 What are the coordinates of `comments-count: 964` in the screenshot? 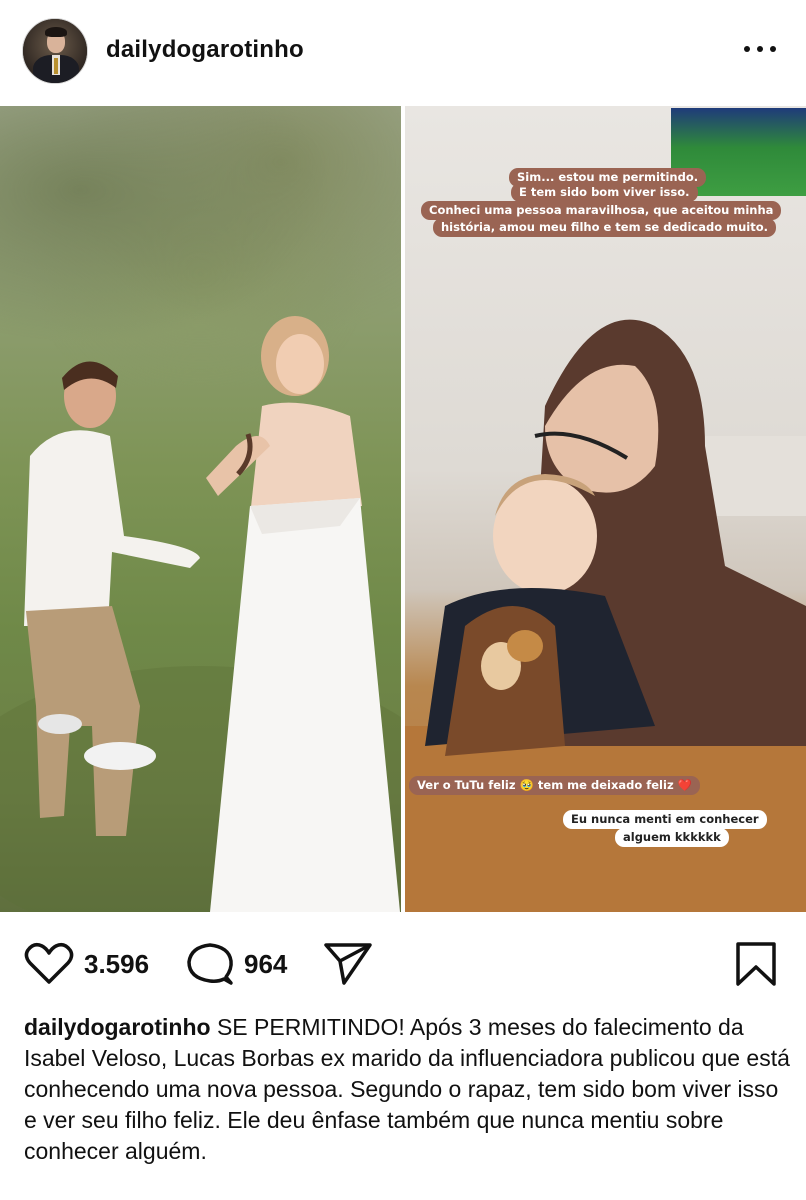 It's located at (266, 963).